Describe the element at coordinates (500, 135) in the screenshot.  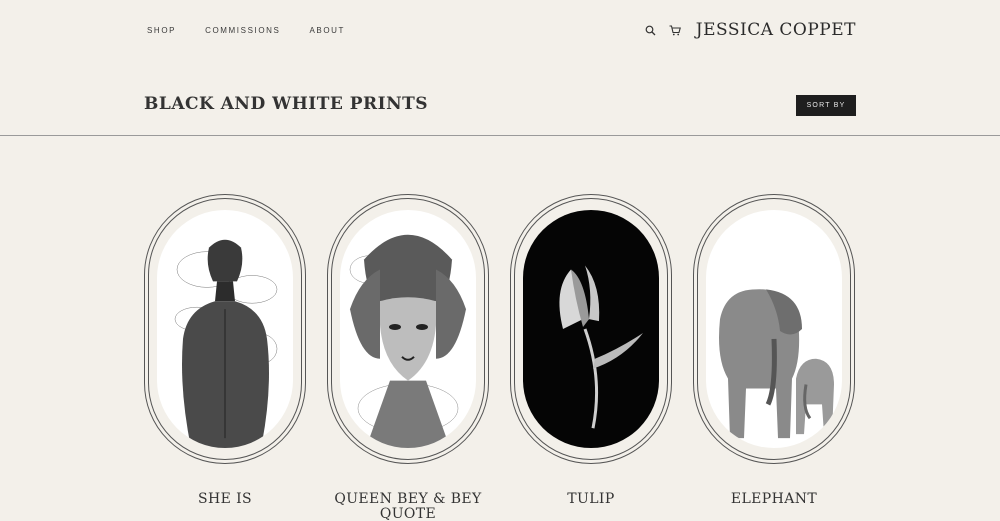
I see `header-divider` at that location.